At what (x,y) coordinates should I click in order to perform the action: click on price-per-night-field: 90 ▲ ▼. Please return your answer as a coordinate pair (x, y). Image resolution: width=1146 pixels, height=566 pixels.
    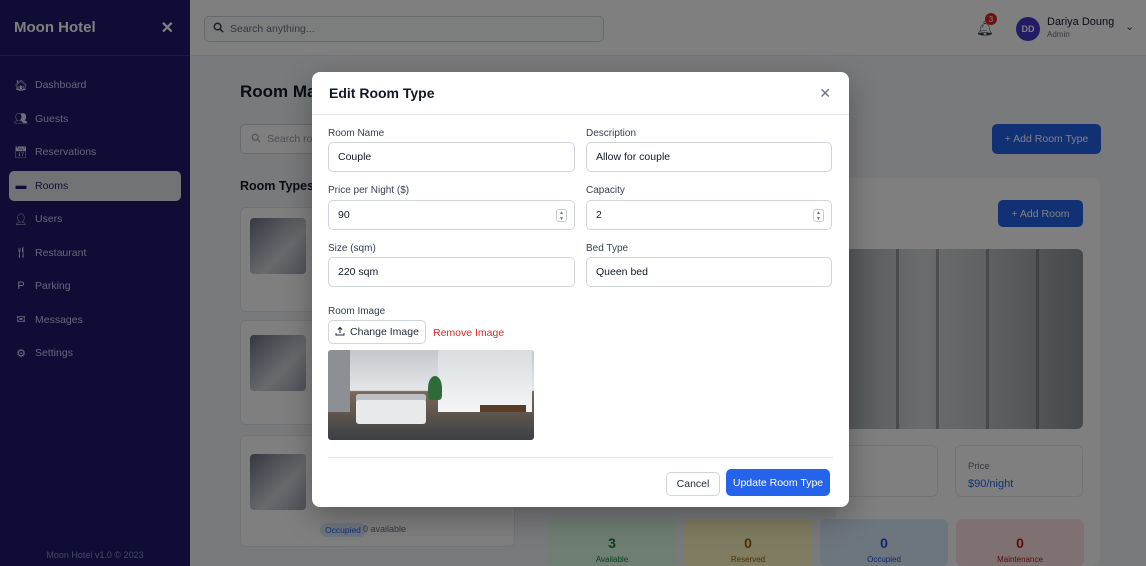
    Looking at the image, I should click on (451, 215).